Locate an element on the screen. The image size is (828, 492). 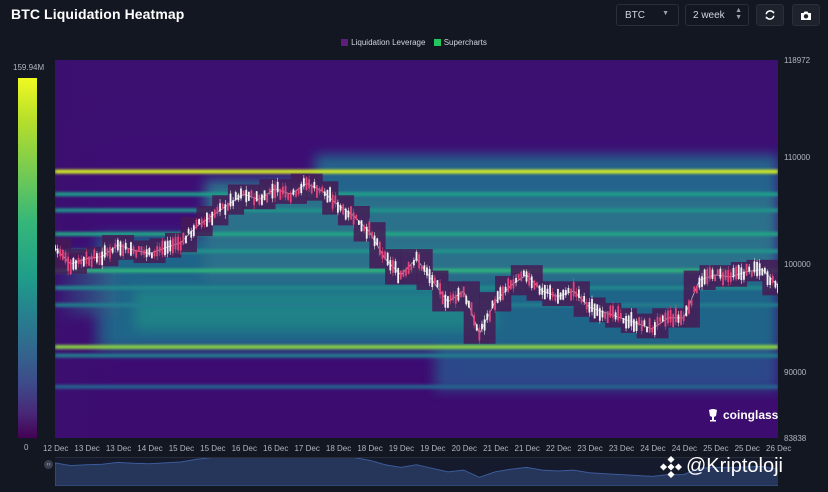
x-tick-label: 16 Dec is located at coordinates (244, 448).